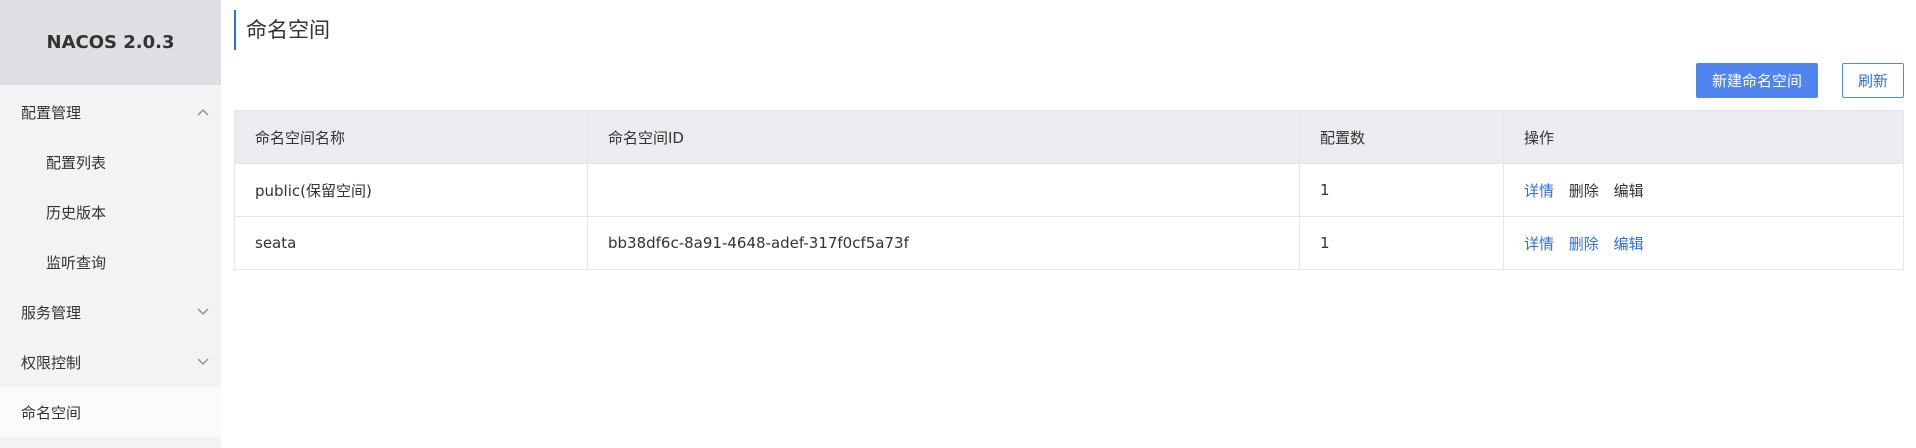 The image size is (1916, 448). What do you see at coordinates (51, 412) in the screenshot?
I see `sidebar-item-label: 命名空间` at bounding box center [51, 412].